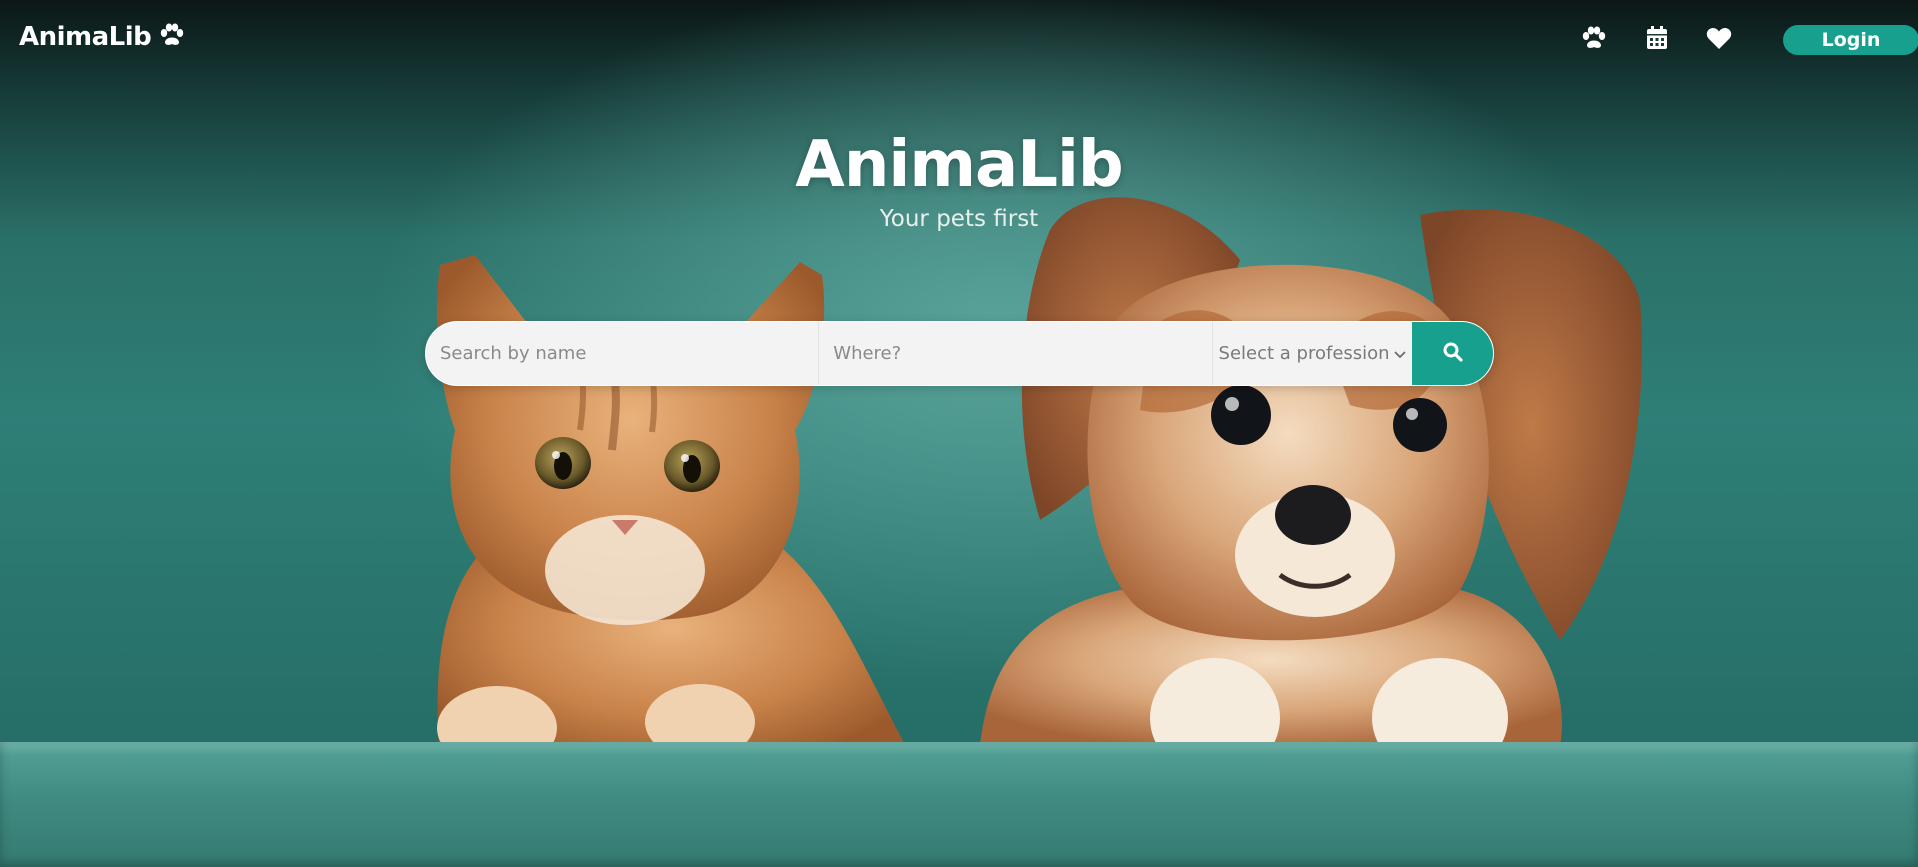 Image resolution: width=1918 pixels, height=867 pixels. I want to click on search-form: Select a profession, so click(959, 353).